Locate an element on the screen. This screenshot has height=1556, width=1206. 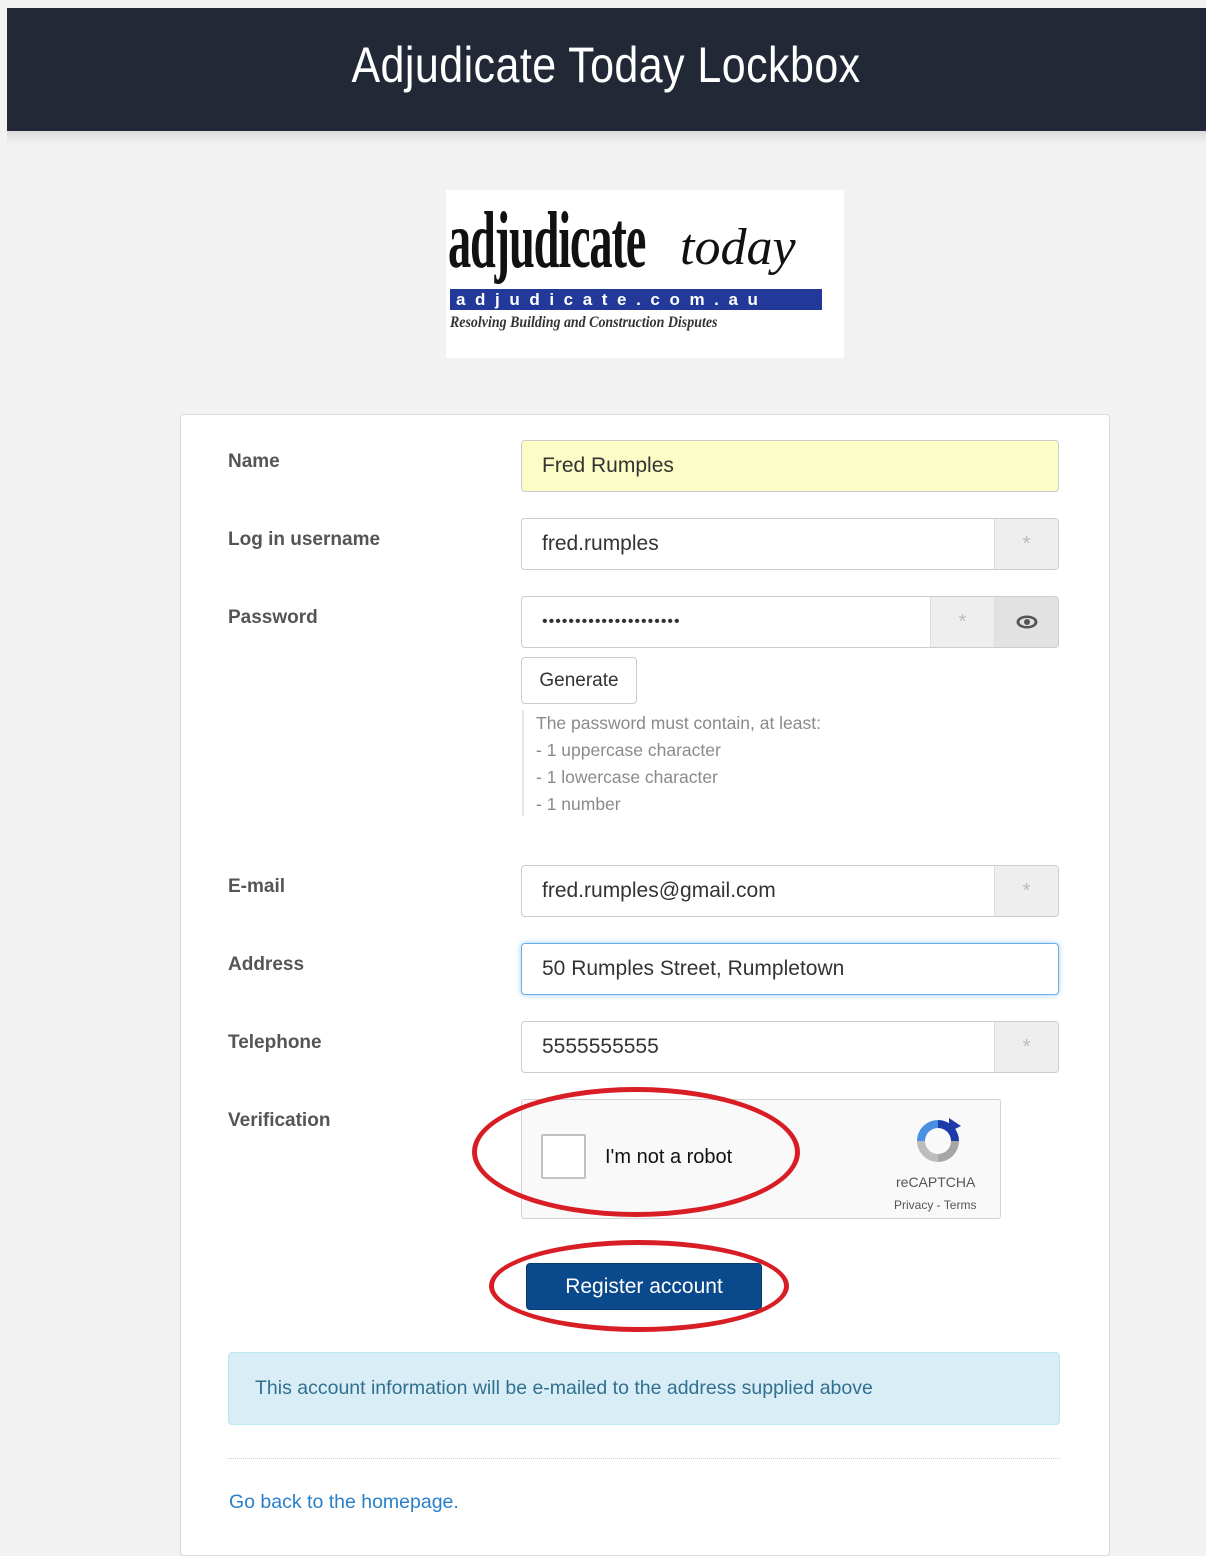
address-label: Address is located at coordinates (266, 964).